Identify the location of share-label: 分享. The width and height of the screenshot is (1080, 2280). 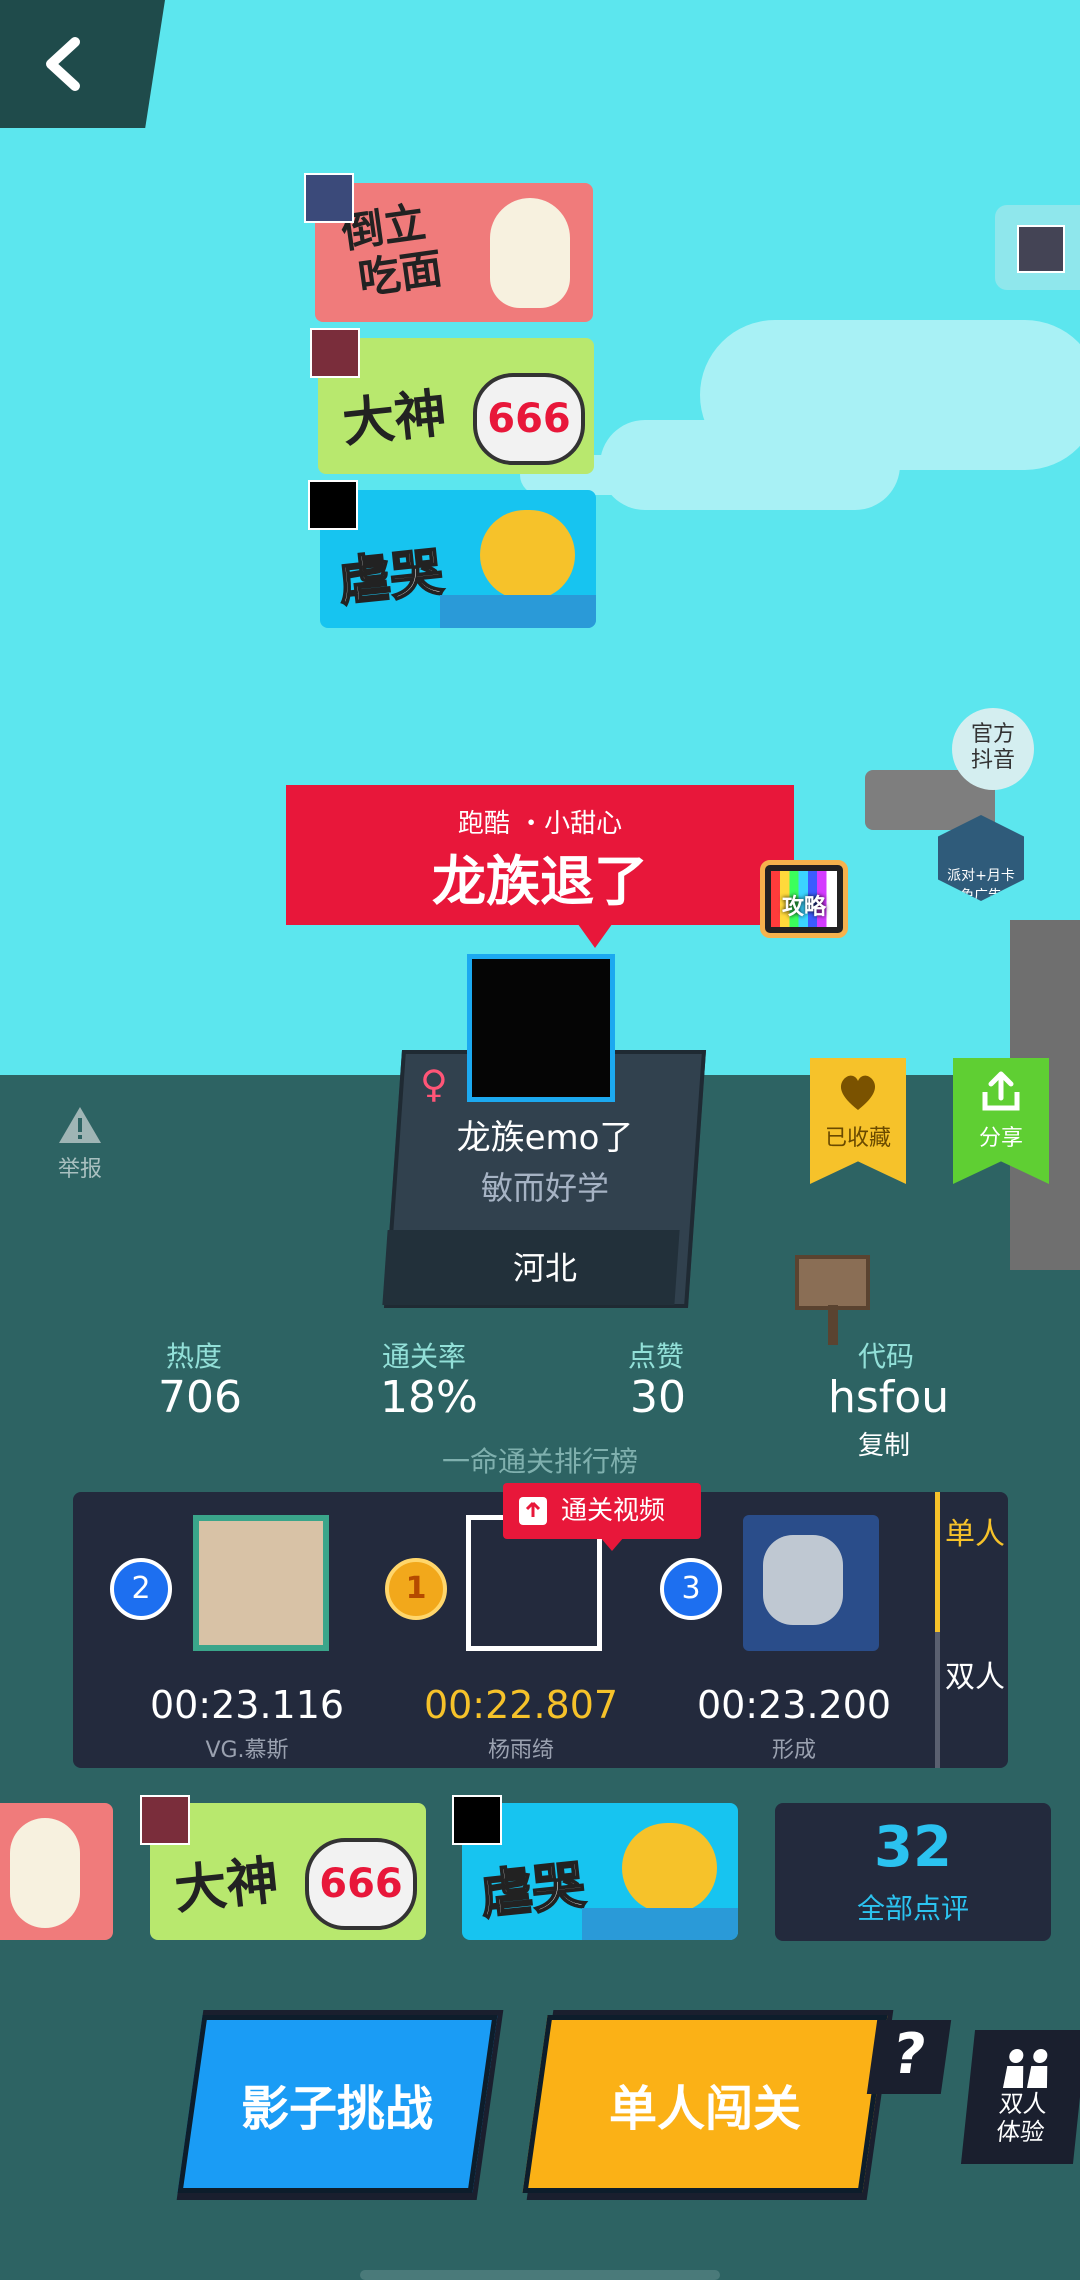
(1000, 1138).